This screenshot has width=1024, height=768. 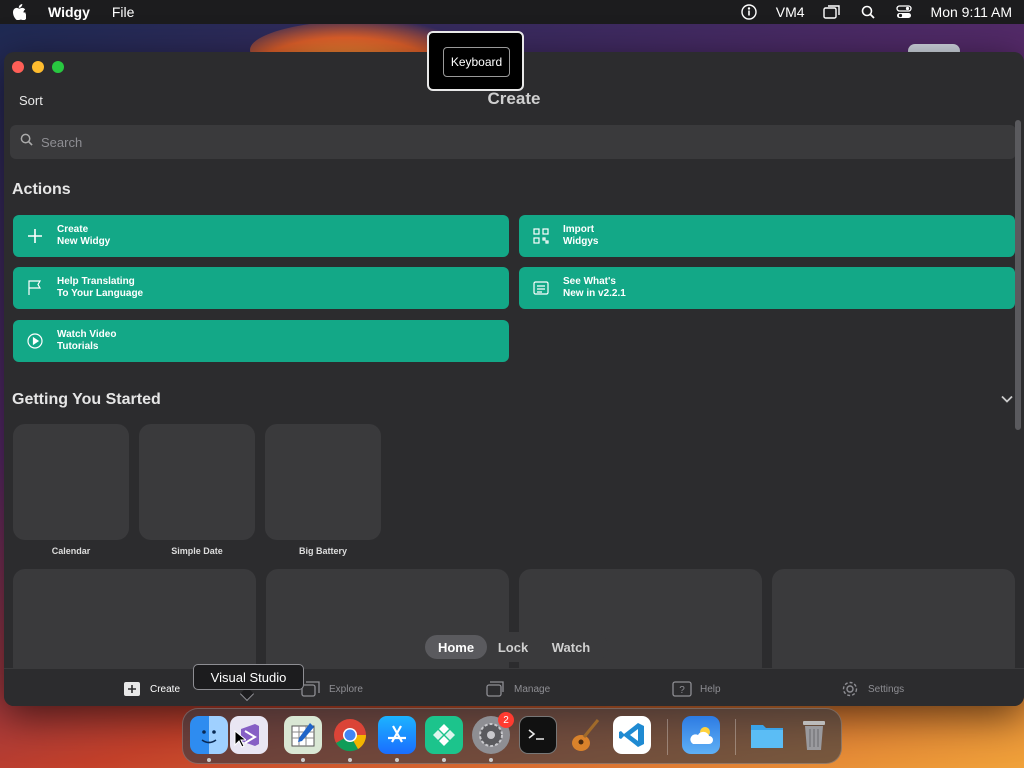 I want to click on vscode-icon, so click(x=632, y=735).